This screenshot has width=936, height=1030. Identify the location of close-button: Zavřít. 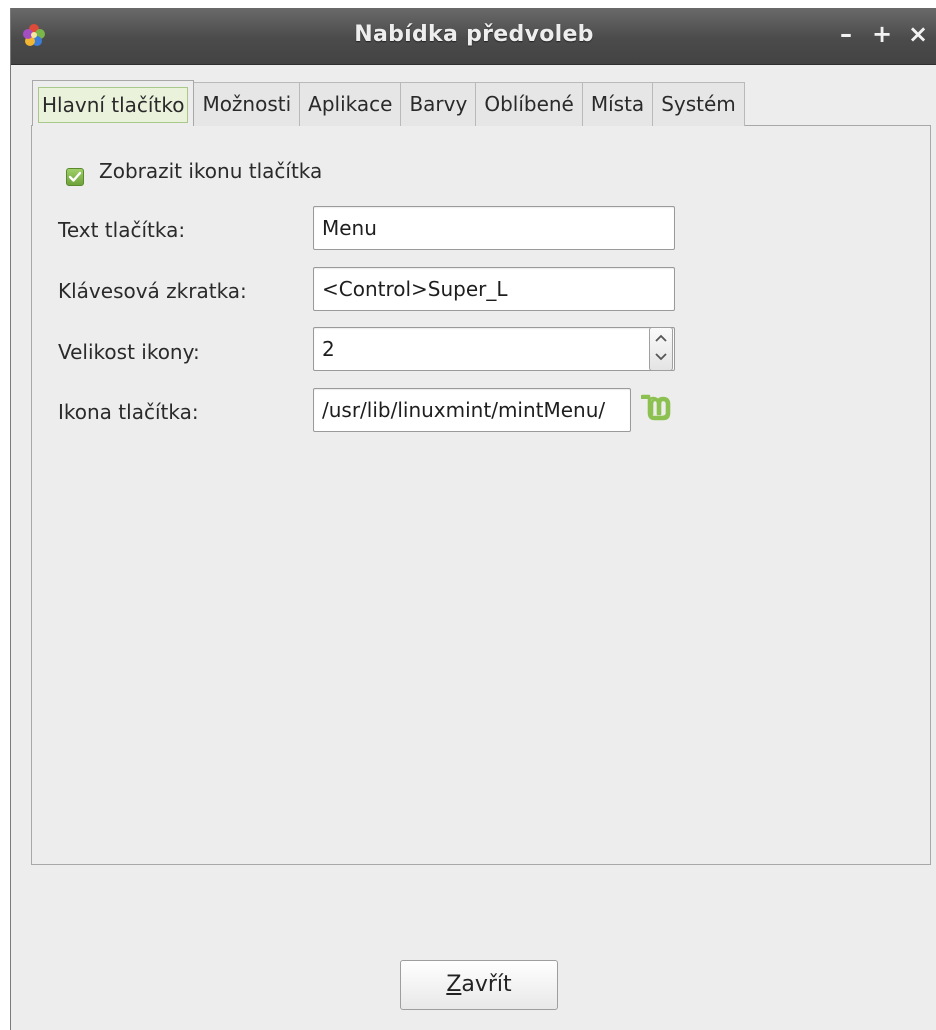
(479, 985).